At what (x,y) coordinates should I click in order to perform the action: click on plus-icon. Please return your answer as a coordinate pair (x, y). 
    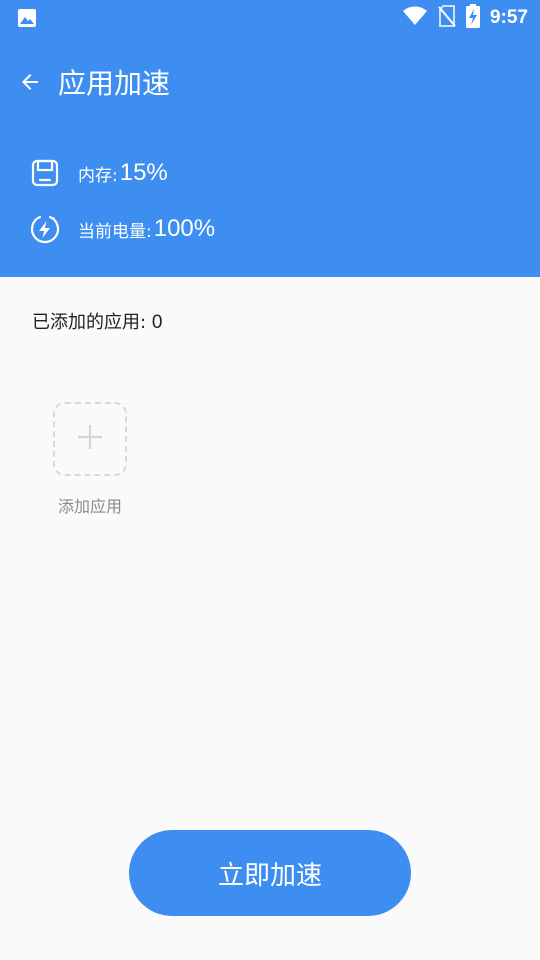
    Looking at the image, I should click on (90, 439).